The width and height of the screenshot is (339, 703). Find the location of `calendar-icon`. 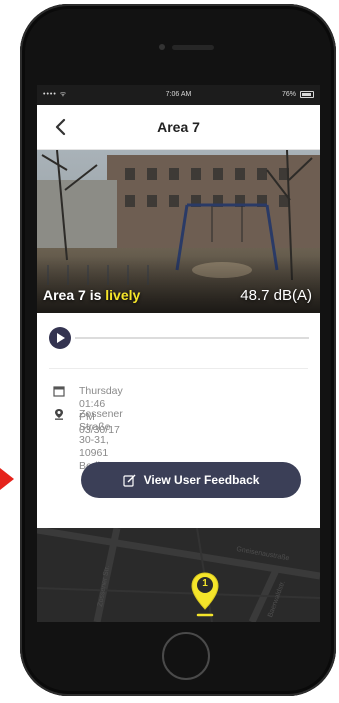

calendar-icon is located at coordinates (59, 391).